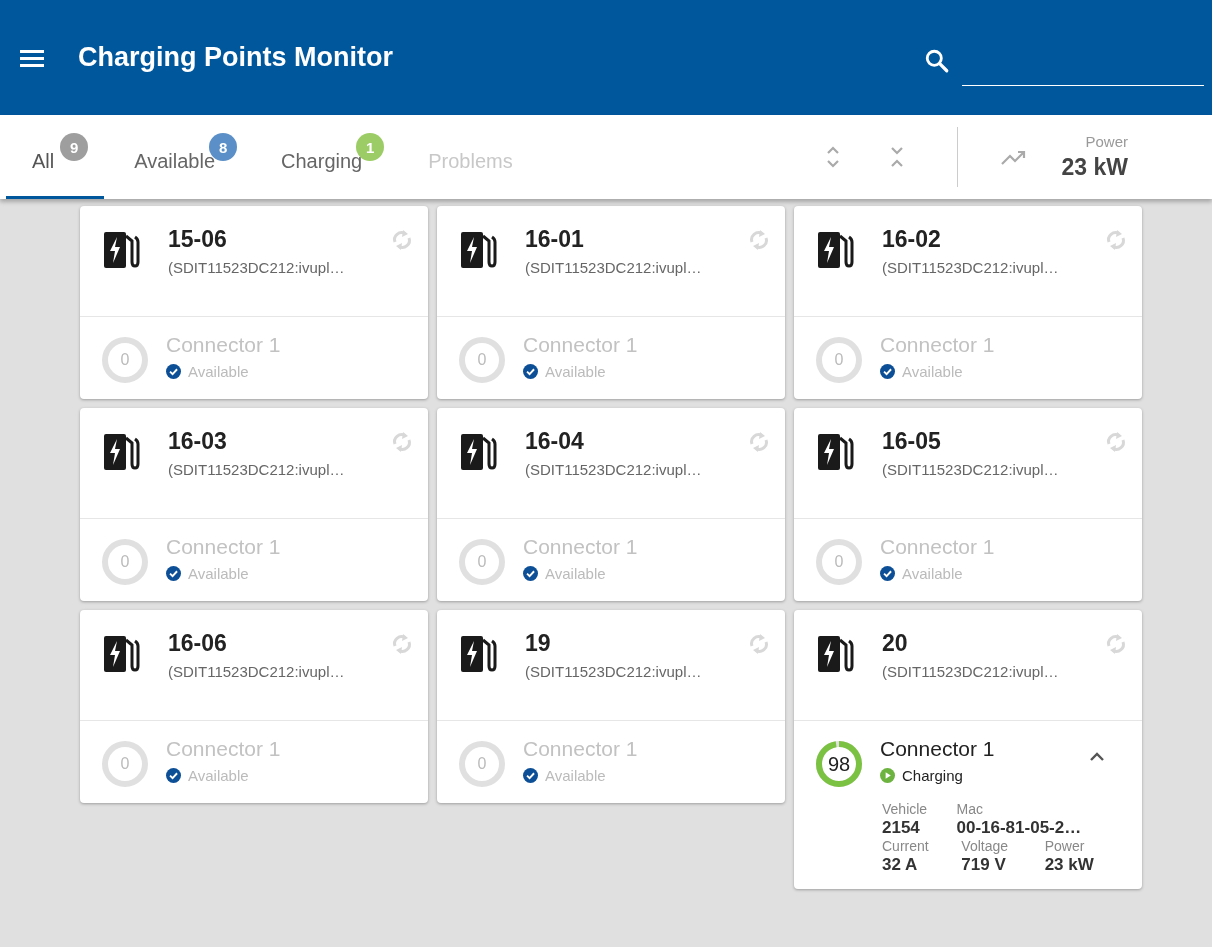  What do you see at coordinates (1013, 157) in the screenshot?
I see `trending-up-icon` at bounding box center [1013, 157].